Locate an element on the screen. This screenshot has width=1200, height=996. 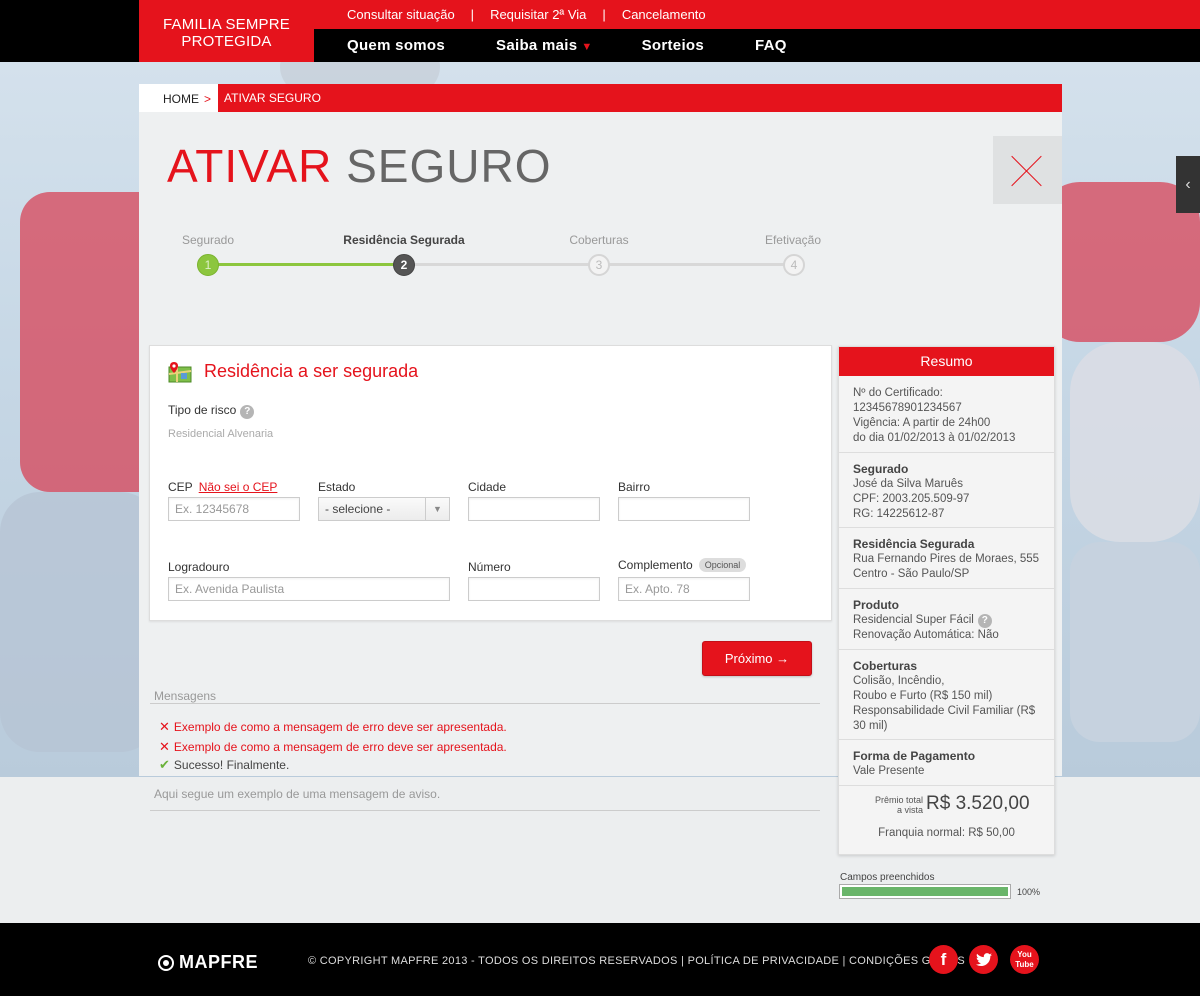
side-panel-toggle: ‹ is located at coordinates (1188, 184).